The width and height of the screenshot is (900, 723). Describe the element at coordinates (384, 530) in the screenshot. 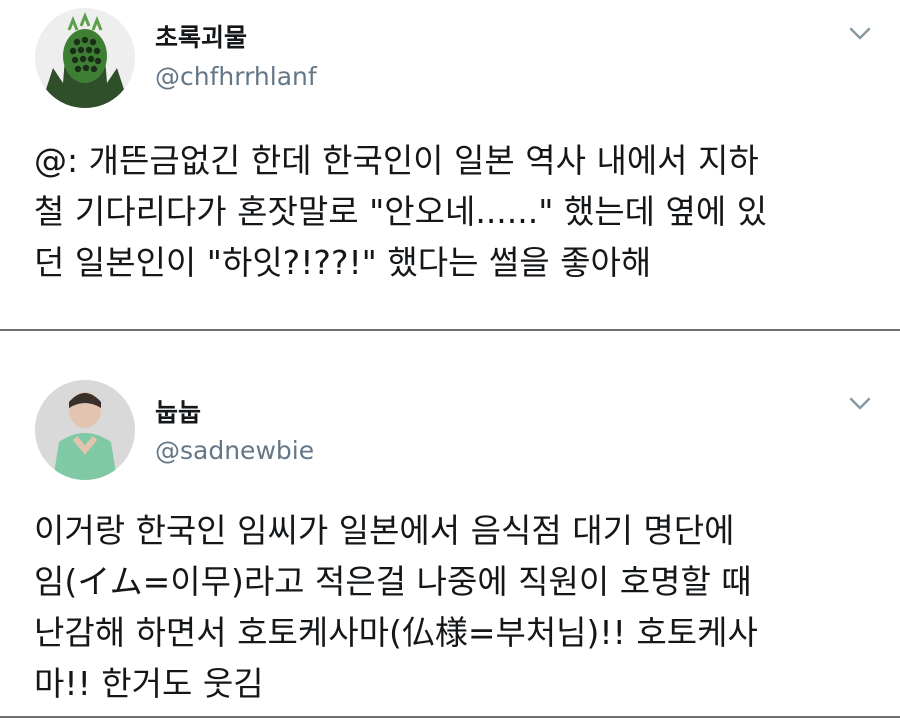

I see `tweet-text-line: 이거랑 한국인 임씨가 일본에서 음식점 대기 명단에` at that location.